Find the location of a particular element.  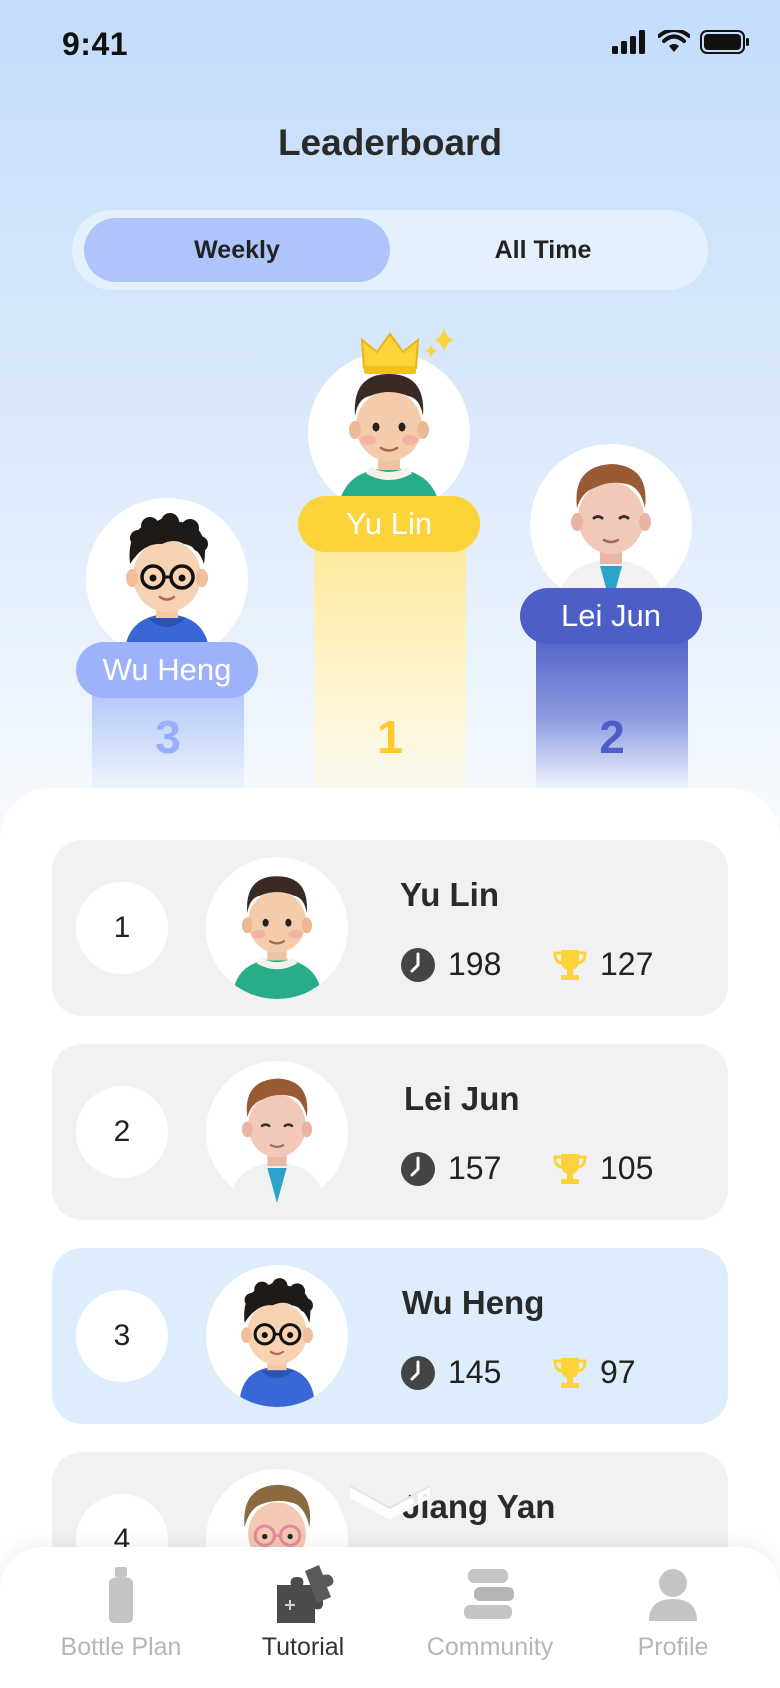

tab-label: Tutorial is located at coordinates (303, 1647).